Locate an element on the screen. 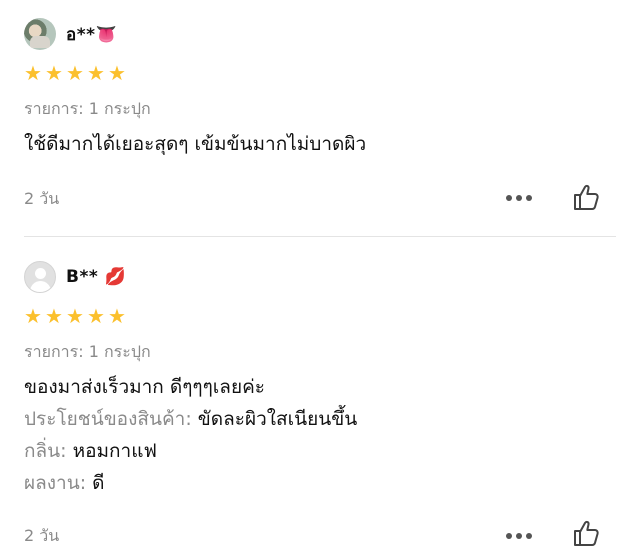  review-text: ใช้ดีมากได้เยอะสุดๆ เข้มข้นมากไม่บาดผิว is located at coordinates (195, 144).